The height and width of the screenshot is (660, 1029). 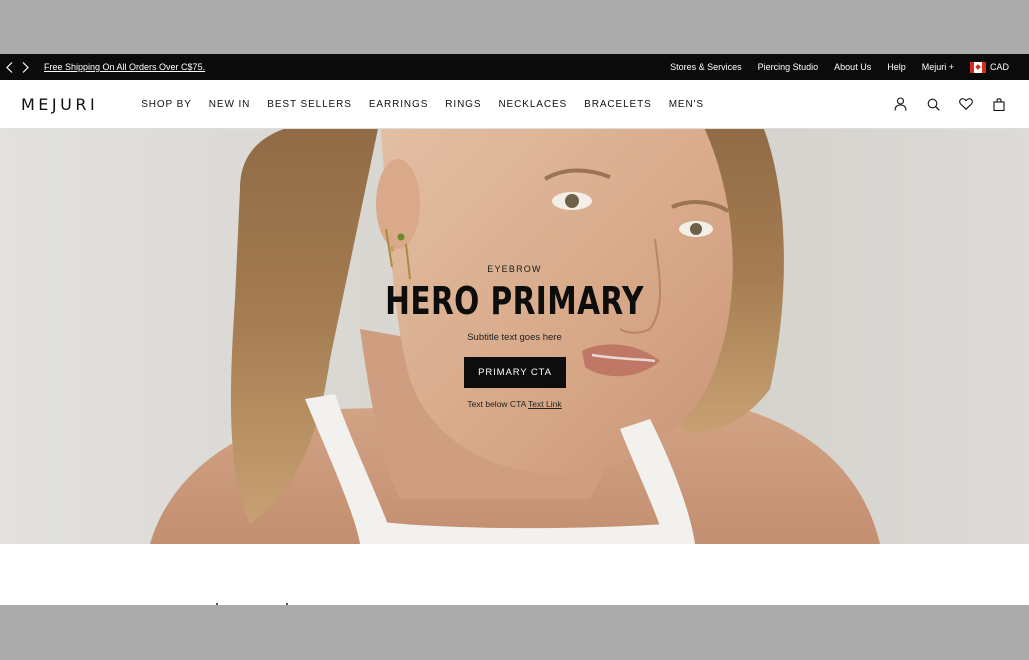 I want to click on shopping-bag-icon, so click(x=999, y=104).